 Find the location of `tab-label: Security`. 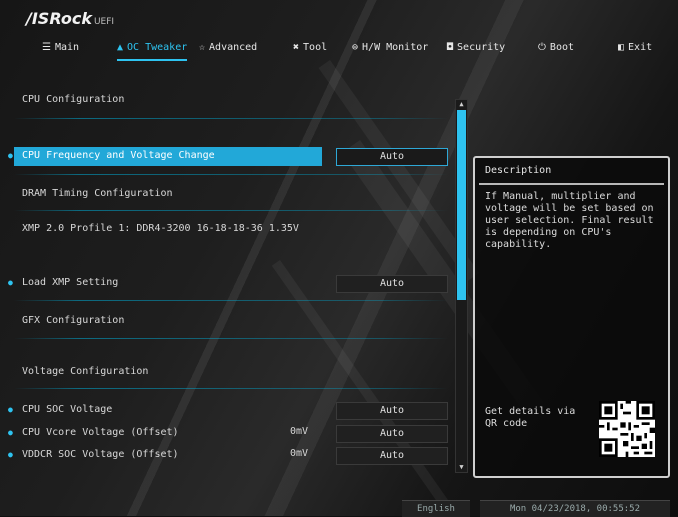

tab-label: Security is located at coordinates (481, 47).